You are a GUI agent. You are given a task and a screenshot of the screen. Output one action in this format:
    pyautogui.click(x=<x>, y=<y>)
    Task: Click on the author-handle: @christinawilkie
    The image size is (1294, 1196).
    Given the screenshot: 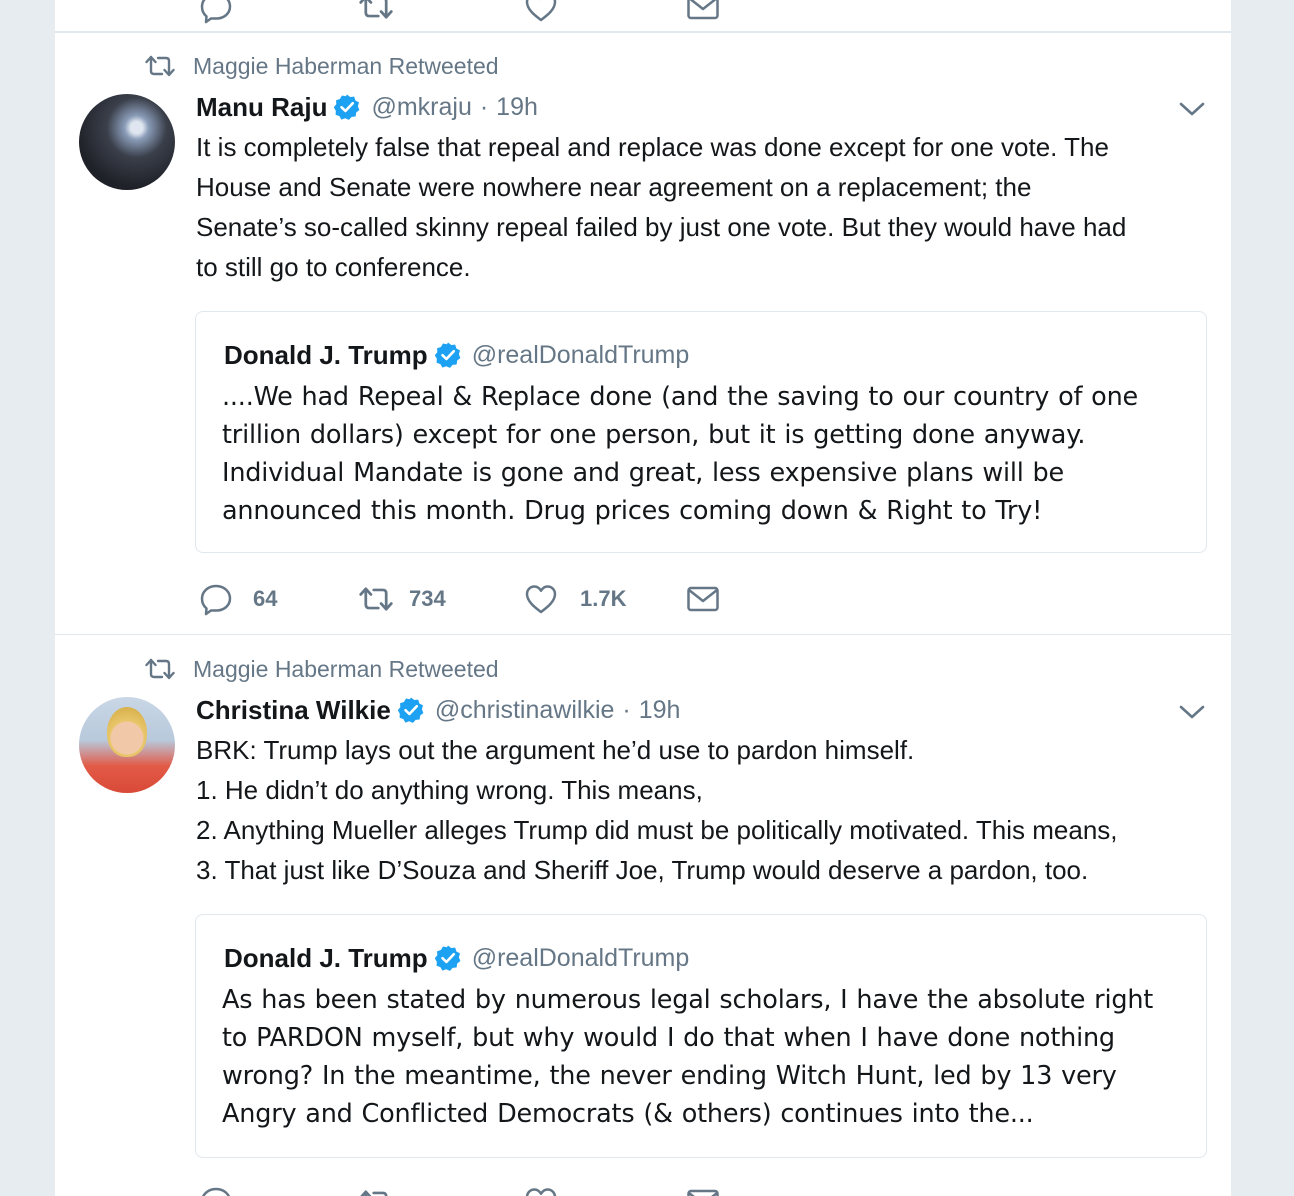 What is the action you would take?
    pyautogui.click(x=525, y=710)
    